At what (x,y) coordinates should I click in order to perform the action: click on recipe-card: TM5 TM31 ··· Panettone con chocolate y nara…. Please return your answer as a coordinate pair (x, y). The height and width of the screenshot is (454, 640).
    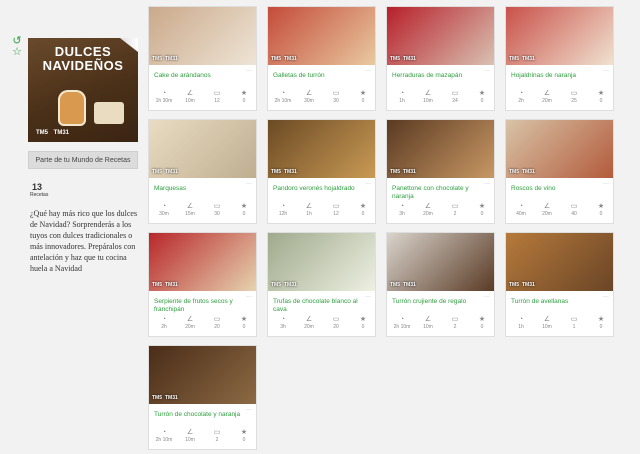
    Looking at the image, I should click on (440, 171).